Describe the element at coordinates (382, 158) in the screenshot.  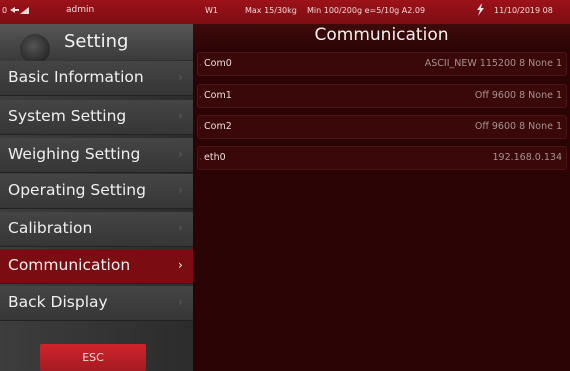
I see `comm-row-eth0: · eth0 192.168.0.134` at that location.